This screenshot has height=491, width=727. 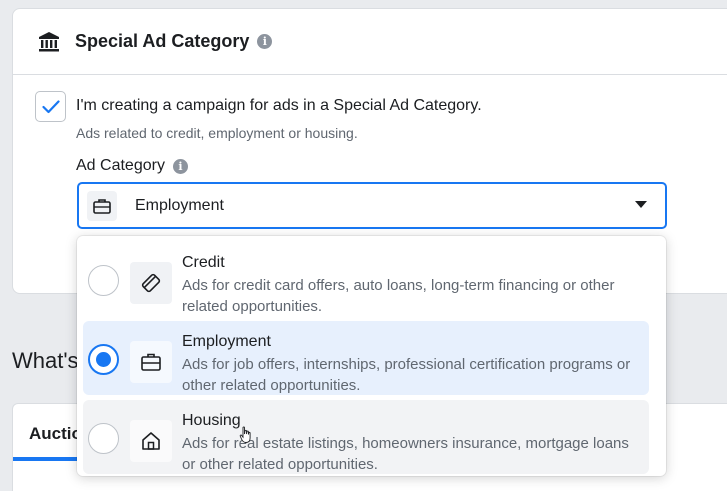 What do you see at coordinates (151, 441) in the screenshot?
I see `house-icon` at bounding box center [151, 441].